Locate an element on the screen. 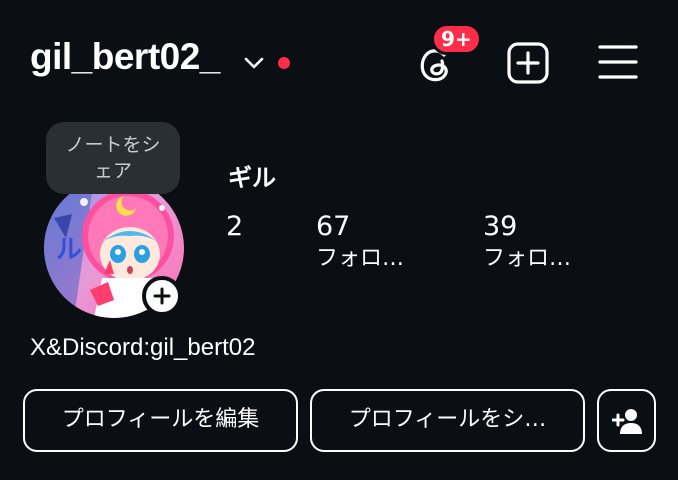 This screenshot has width=678, height=480. plus-square-icon is located at coordinates (528, 63).